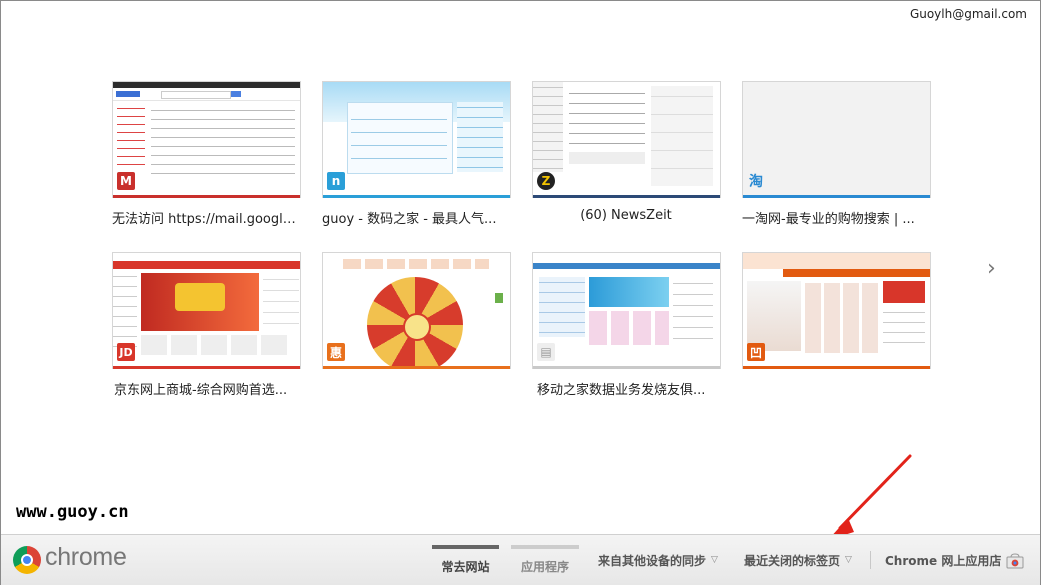 Image resolution: width=1041 pixels, height=585 pixels. What do you see at coordinates (126, 352) in the screenshot?
I see `jd-icon: JD` at bounding box center [126, 352].